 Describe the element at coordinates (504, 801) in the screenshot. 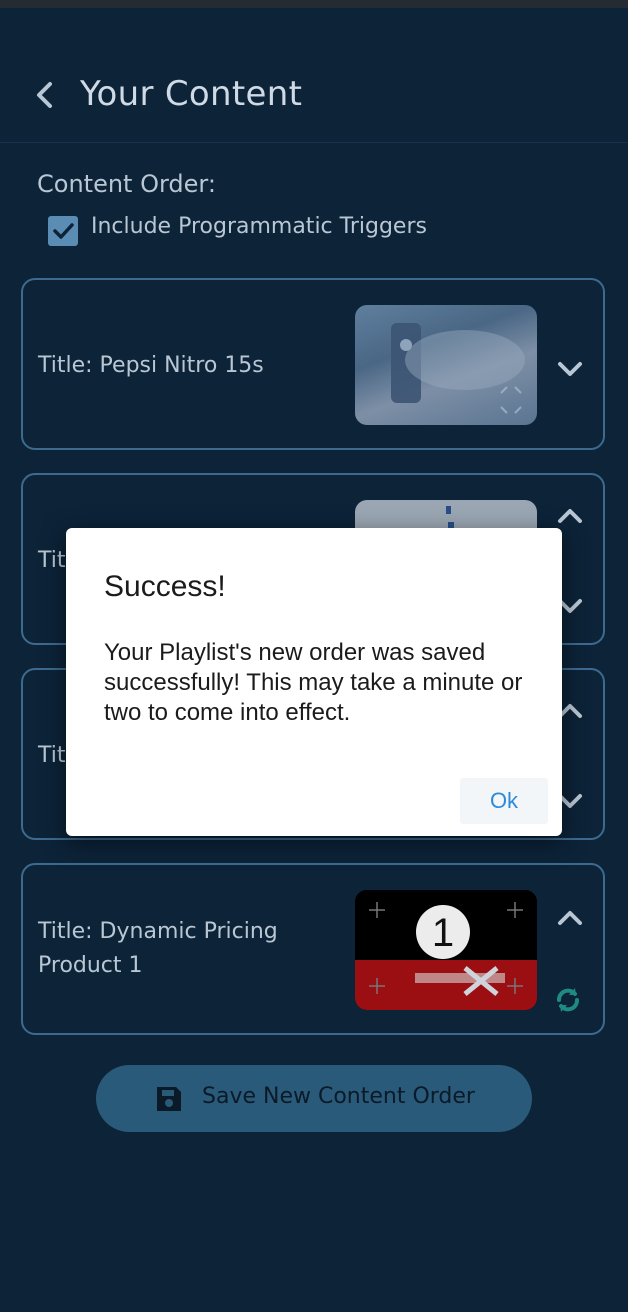

I see `ok-button: Ok` at that location.